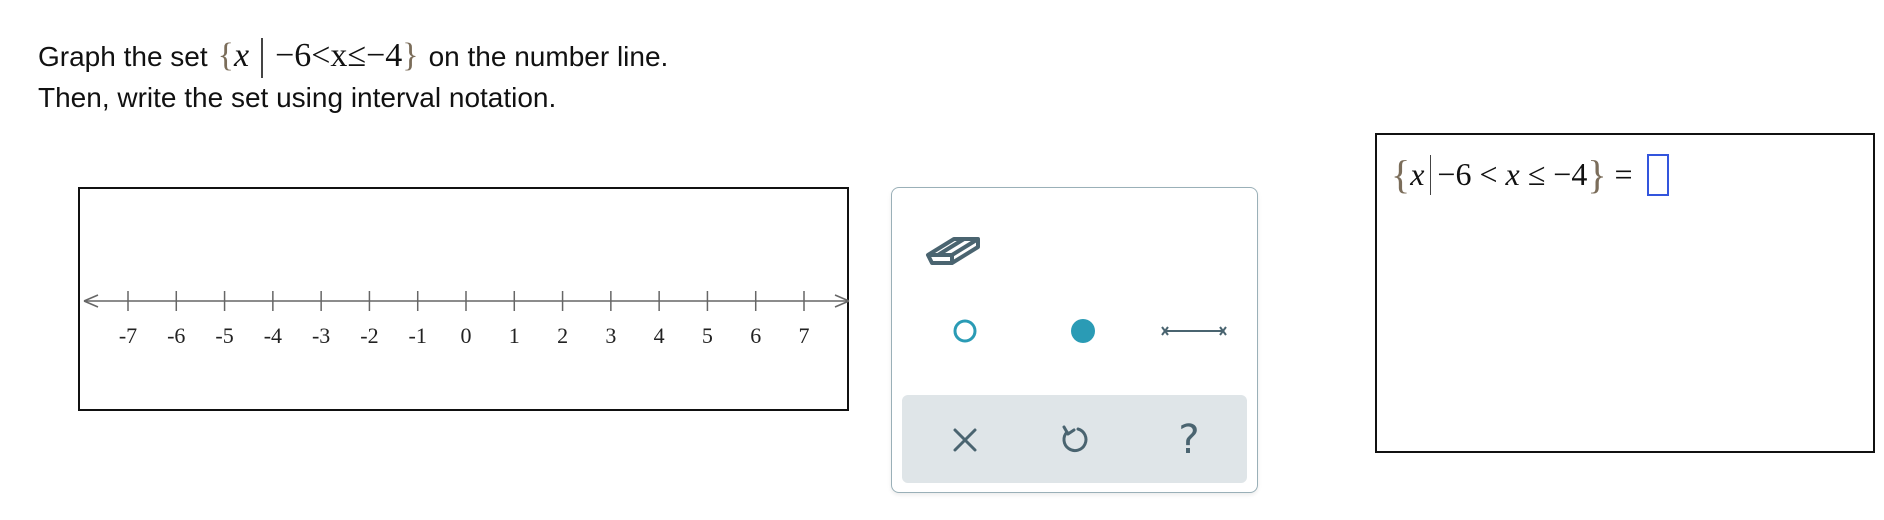  What do you see at coordinates (610, 335) in the screenshot?
I see `tick-label: 3` at bounding box center [610, 335].